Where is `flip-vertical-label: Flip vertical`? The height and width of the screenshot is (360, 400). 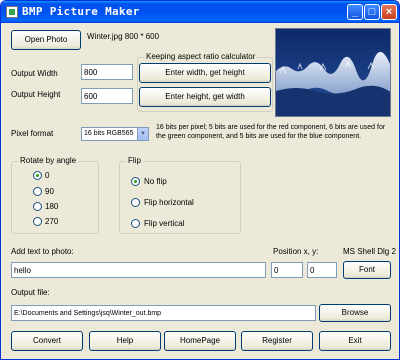
flip-vertical-label: Flip vertical is located at coordinates (164, 223).